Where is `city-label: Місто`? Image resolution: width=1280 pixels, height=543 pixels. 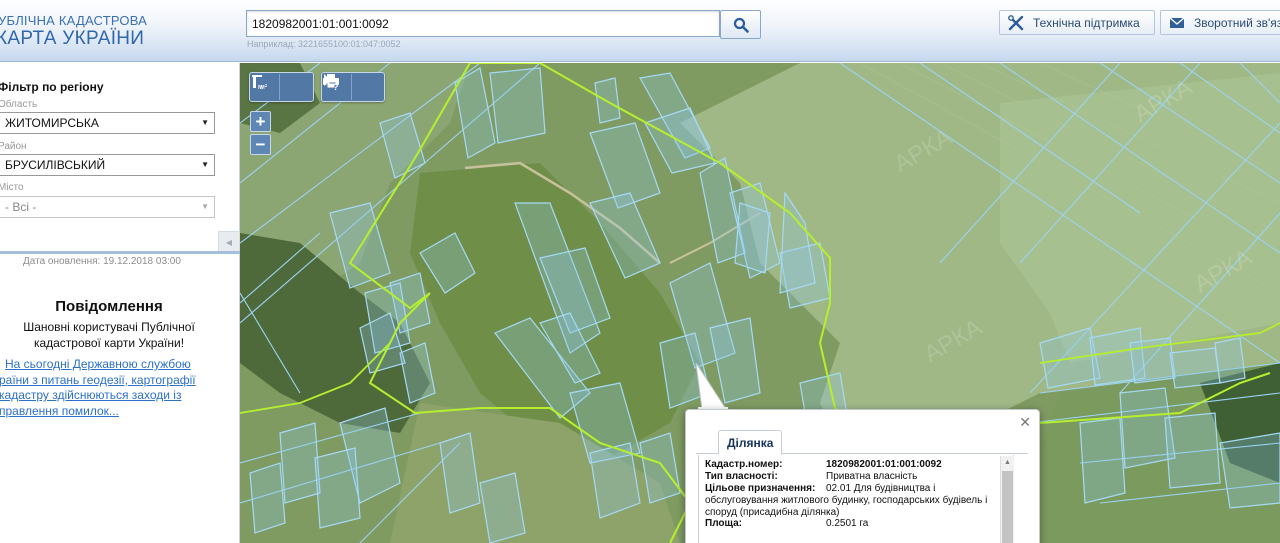
city-label: Місто is located at coordinates (12, 187).